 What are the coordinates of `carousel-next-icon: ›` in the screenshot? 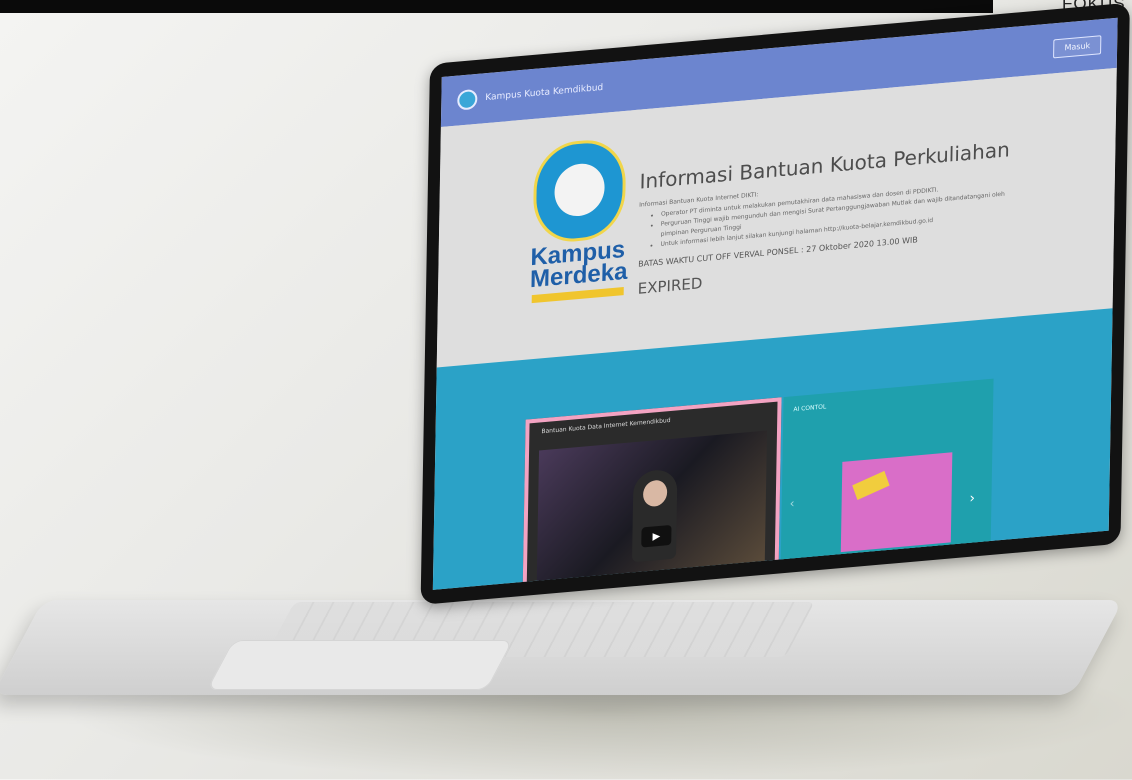 It's located at (972, 498).